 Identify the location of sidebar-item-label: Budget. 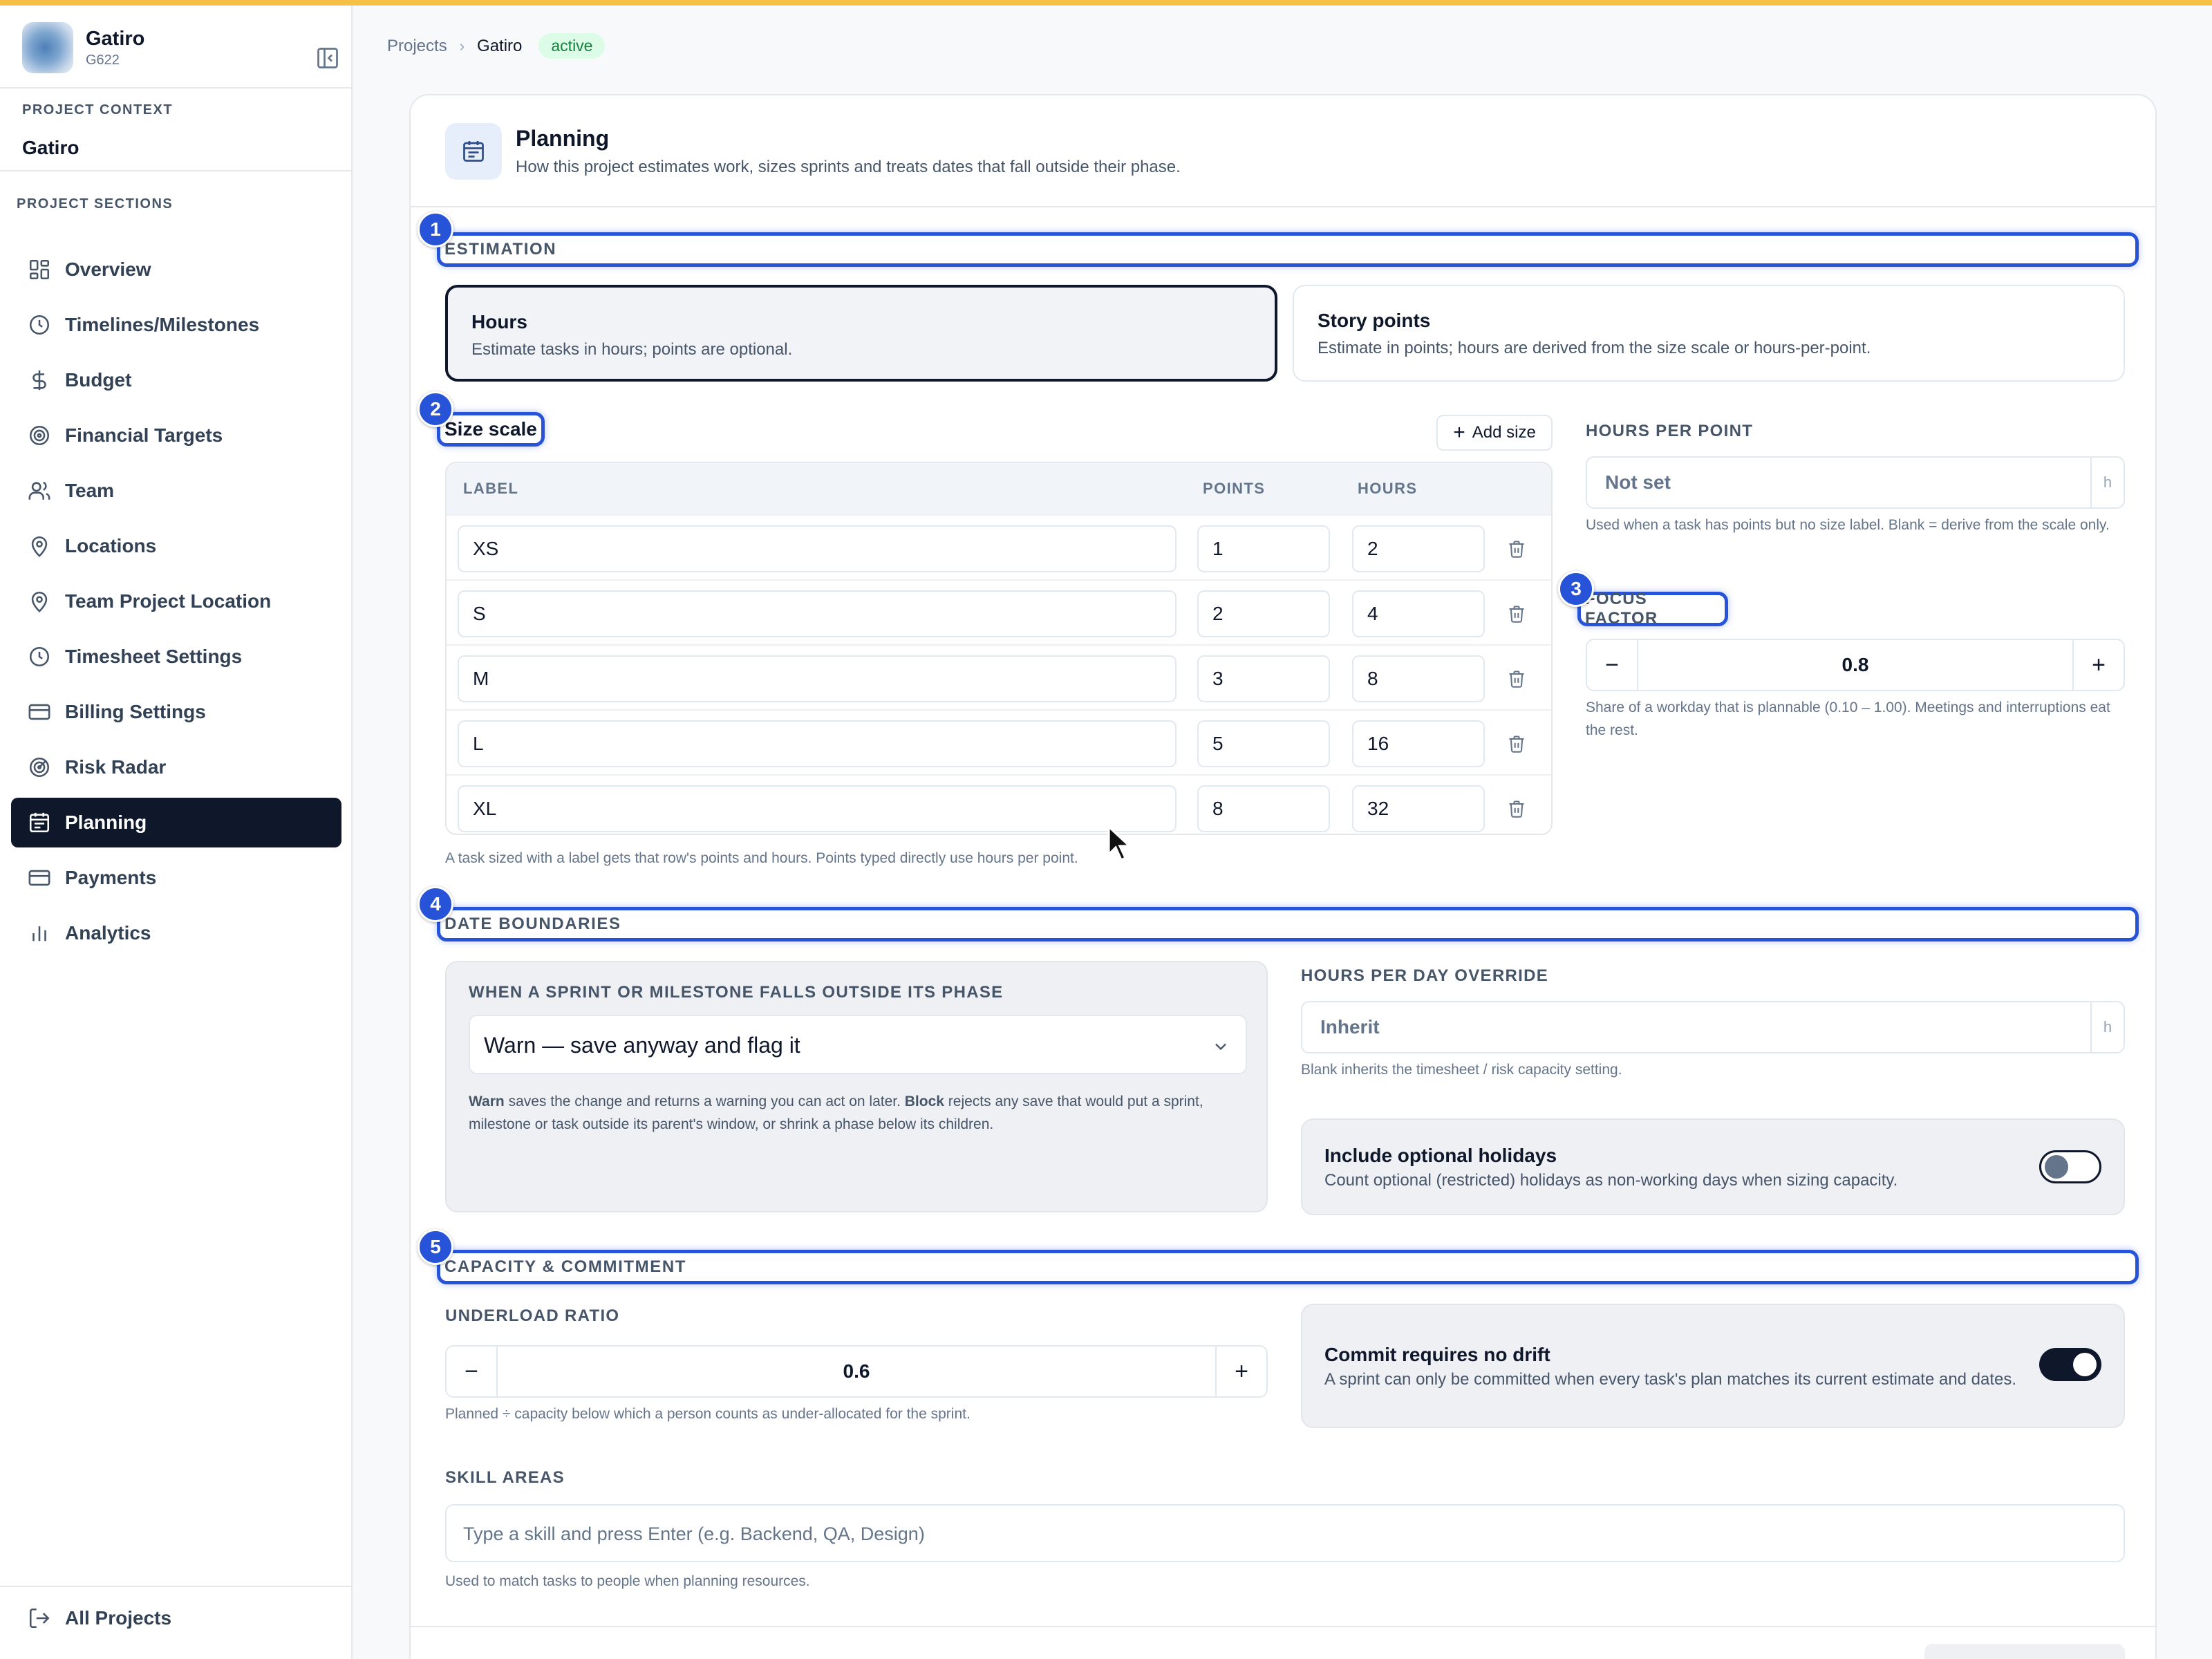
(99, 380).